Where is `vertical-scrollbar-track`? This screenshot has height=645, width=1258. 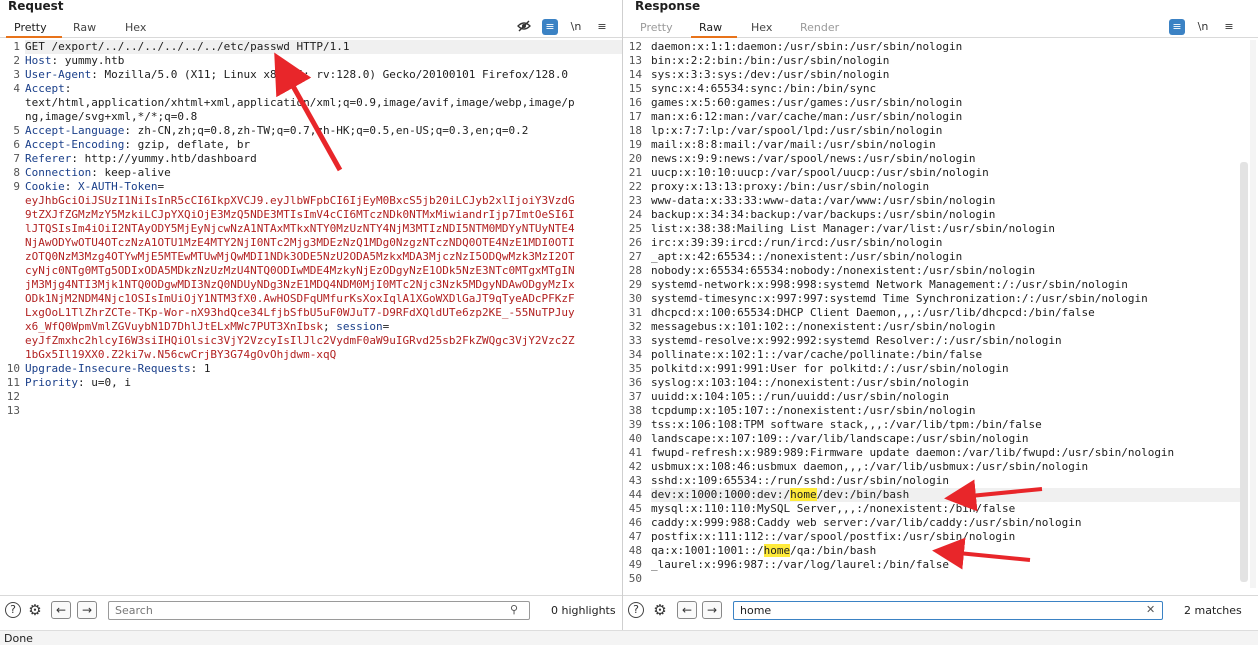
vertical-scrollbar-track is located at coordinates (1253, 314).